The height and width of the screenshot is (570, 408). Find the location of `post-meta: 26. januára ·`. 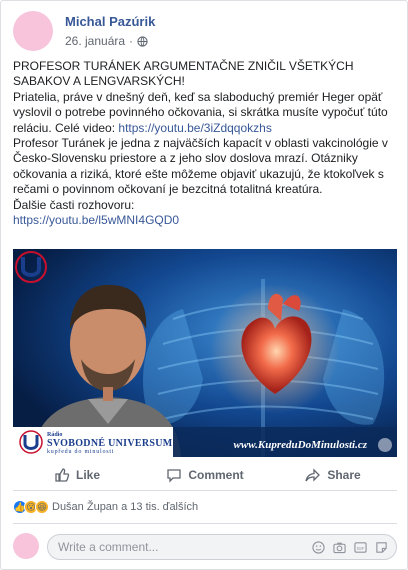

post-meta: 26. januára · is located at coordinates (106, 41).